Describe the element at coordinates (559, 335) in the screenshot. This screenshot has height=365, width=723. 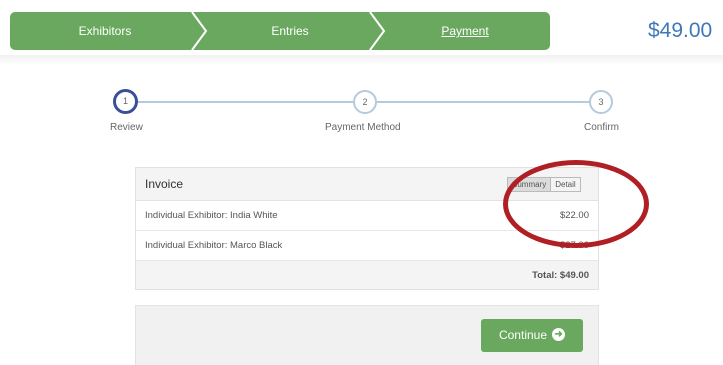
I see `arrow-right-circle-icon: ➜` at that location.